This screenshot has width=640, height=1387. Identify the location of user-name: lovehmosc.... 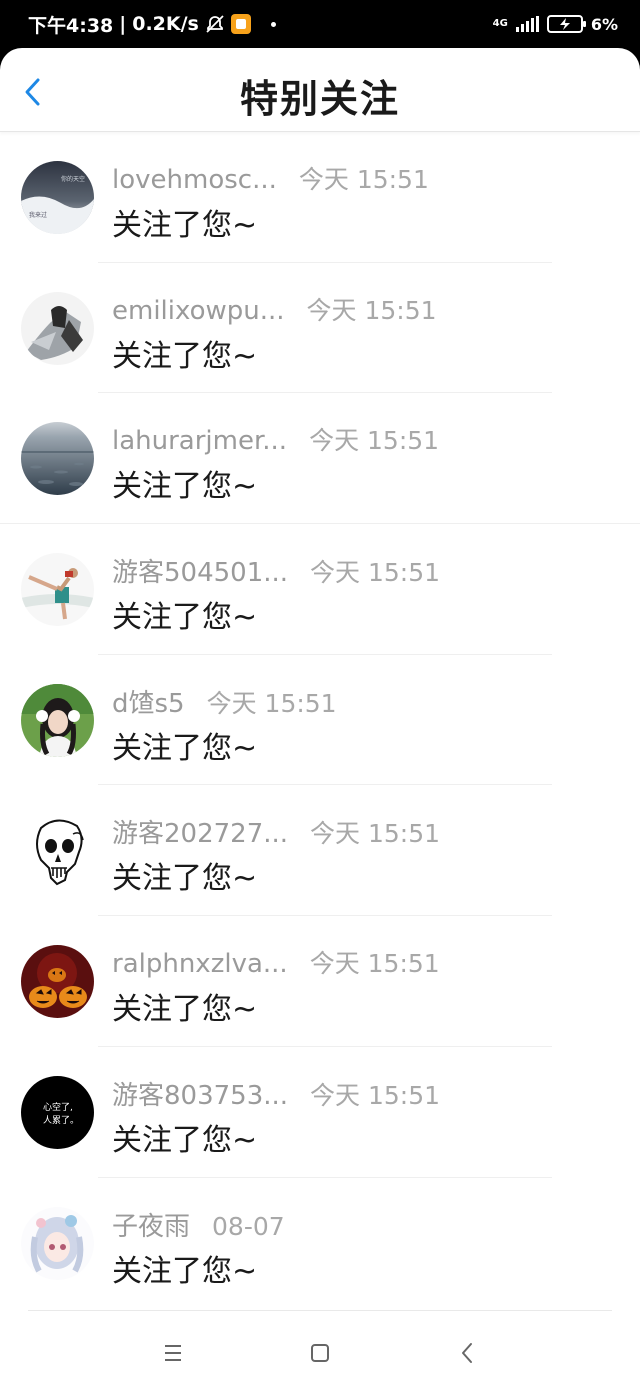
(194, 180).